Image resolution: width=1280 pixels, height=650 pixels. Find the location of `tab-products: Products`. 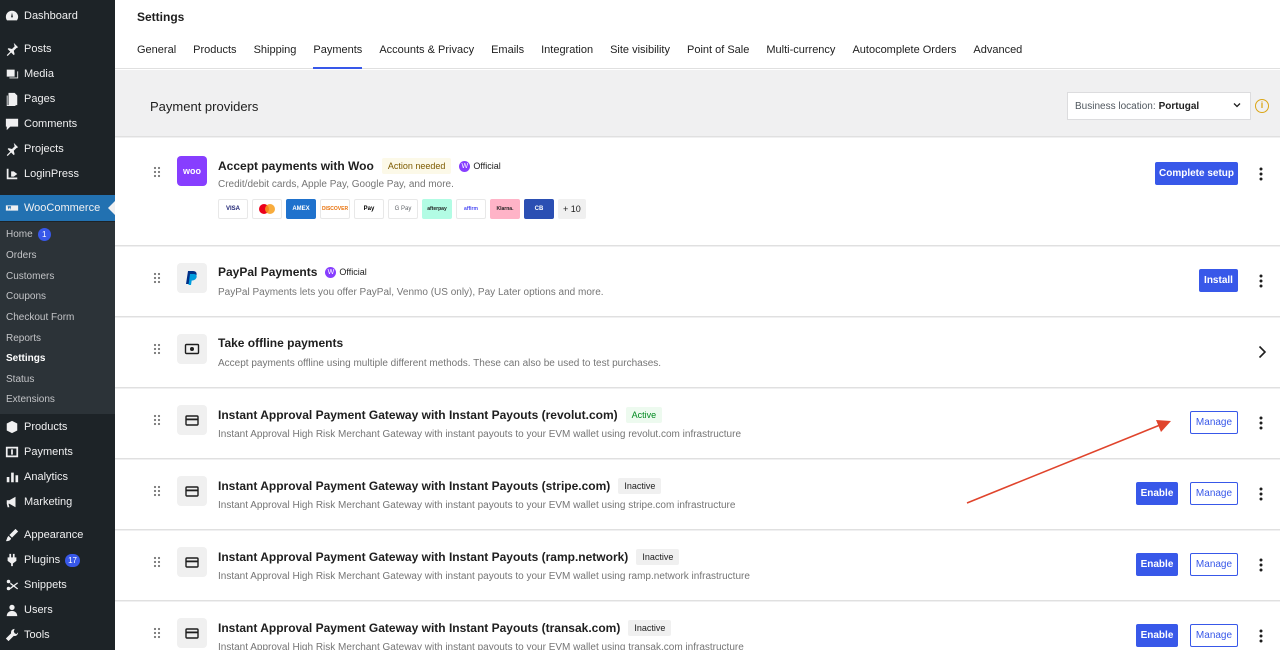

tab-products: Products is located at coordinates (214, 56).